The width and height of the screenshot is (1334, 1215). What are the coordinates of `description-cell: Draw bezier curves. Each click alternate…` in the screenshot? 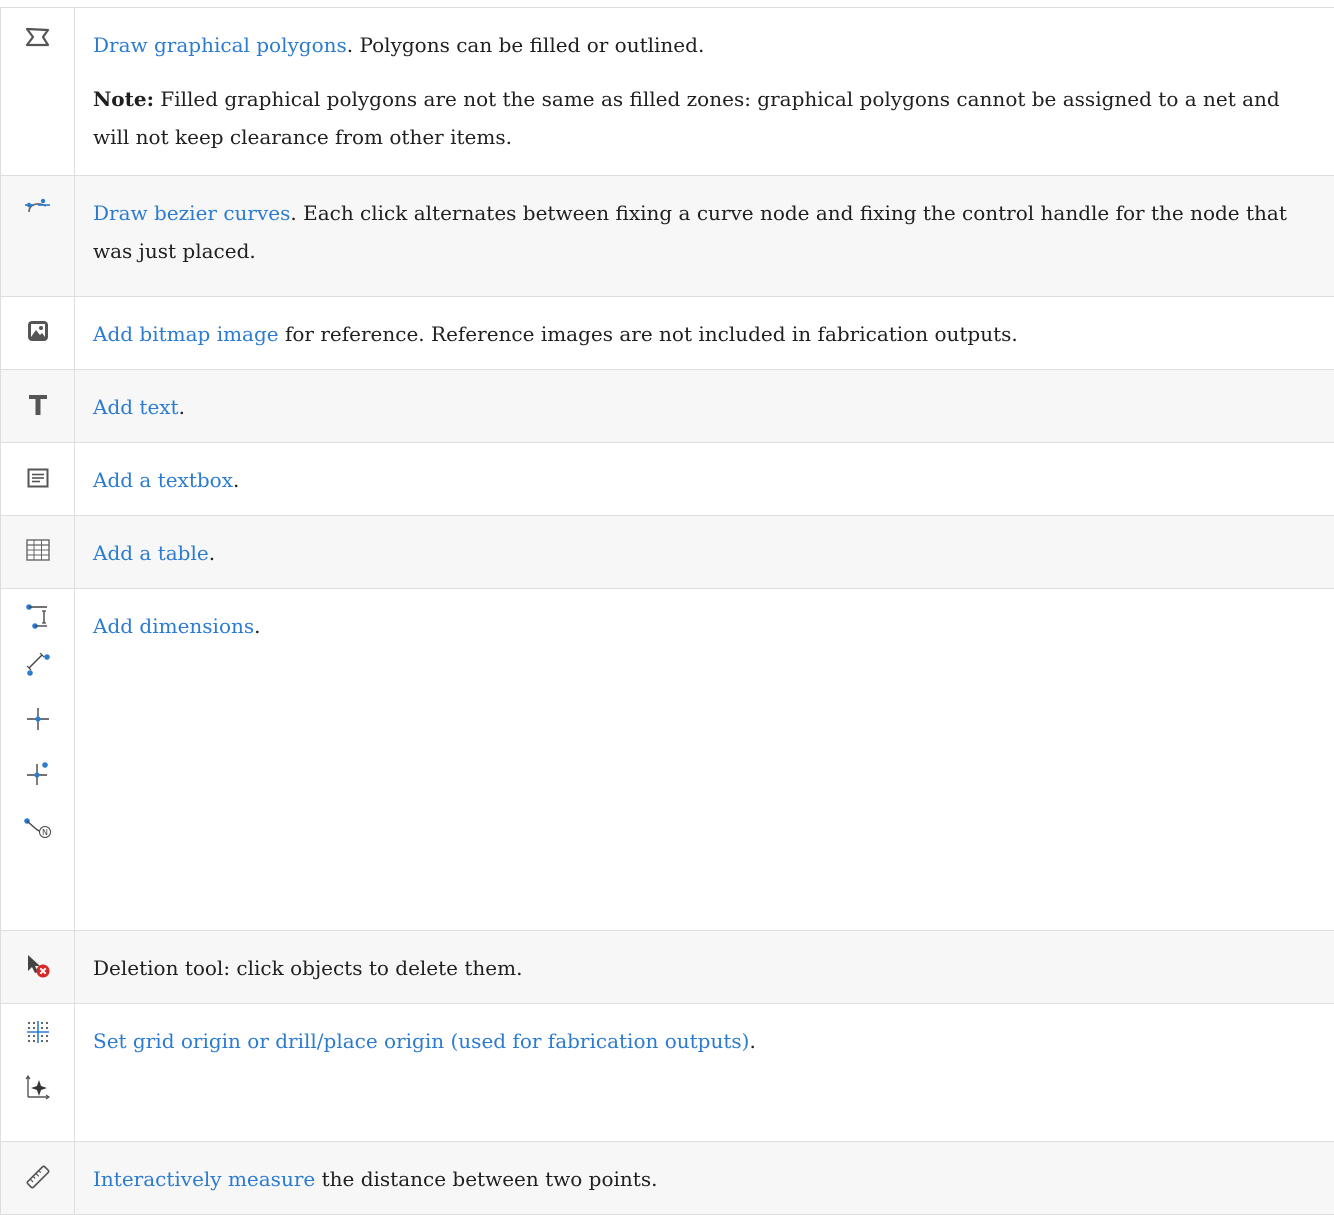 It's located at (704, 236).